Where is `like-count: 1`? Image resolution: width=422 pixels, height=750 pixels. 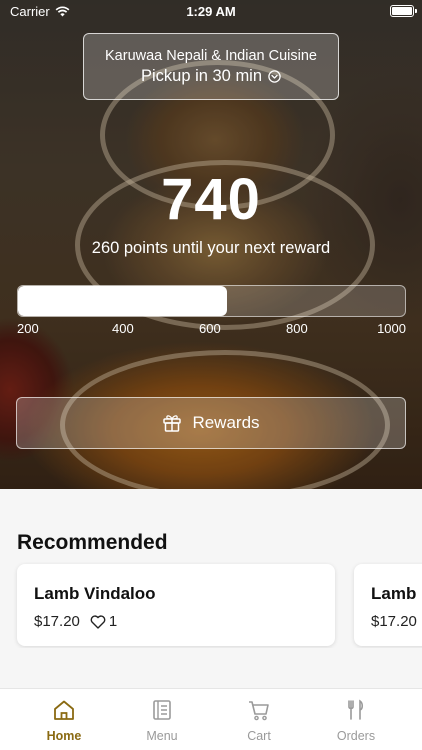 like-count: 1 is located at coordinates (113, 621).